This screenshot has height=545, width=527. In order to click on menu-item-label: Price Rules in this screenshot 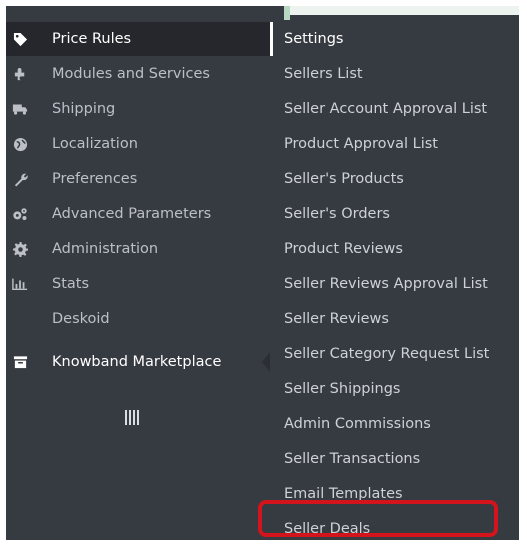, I will do `click(92, 39)`.